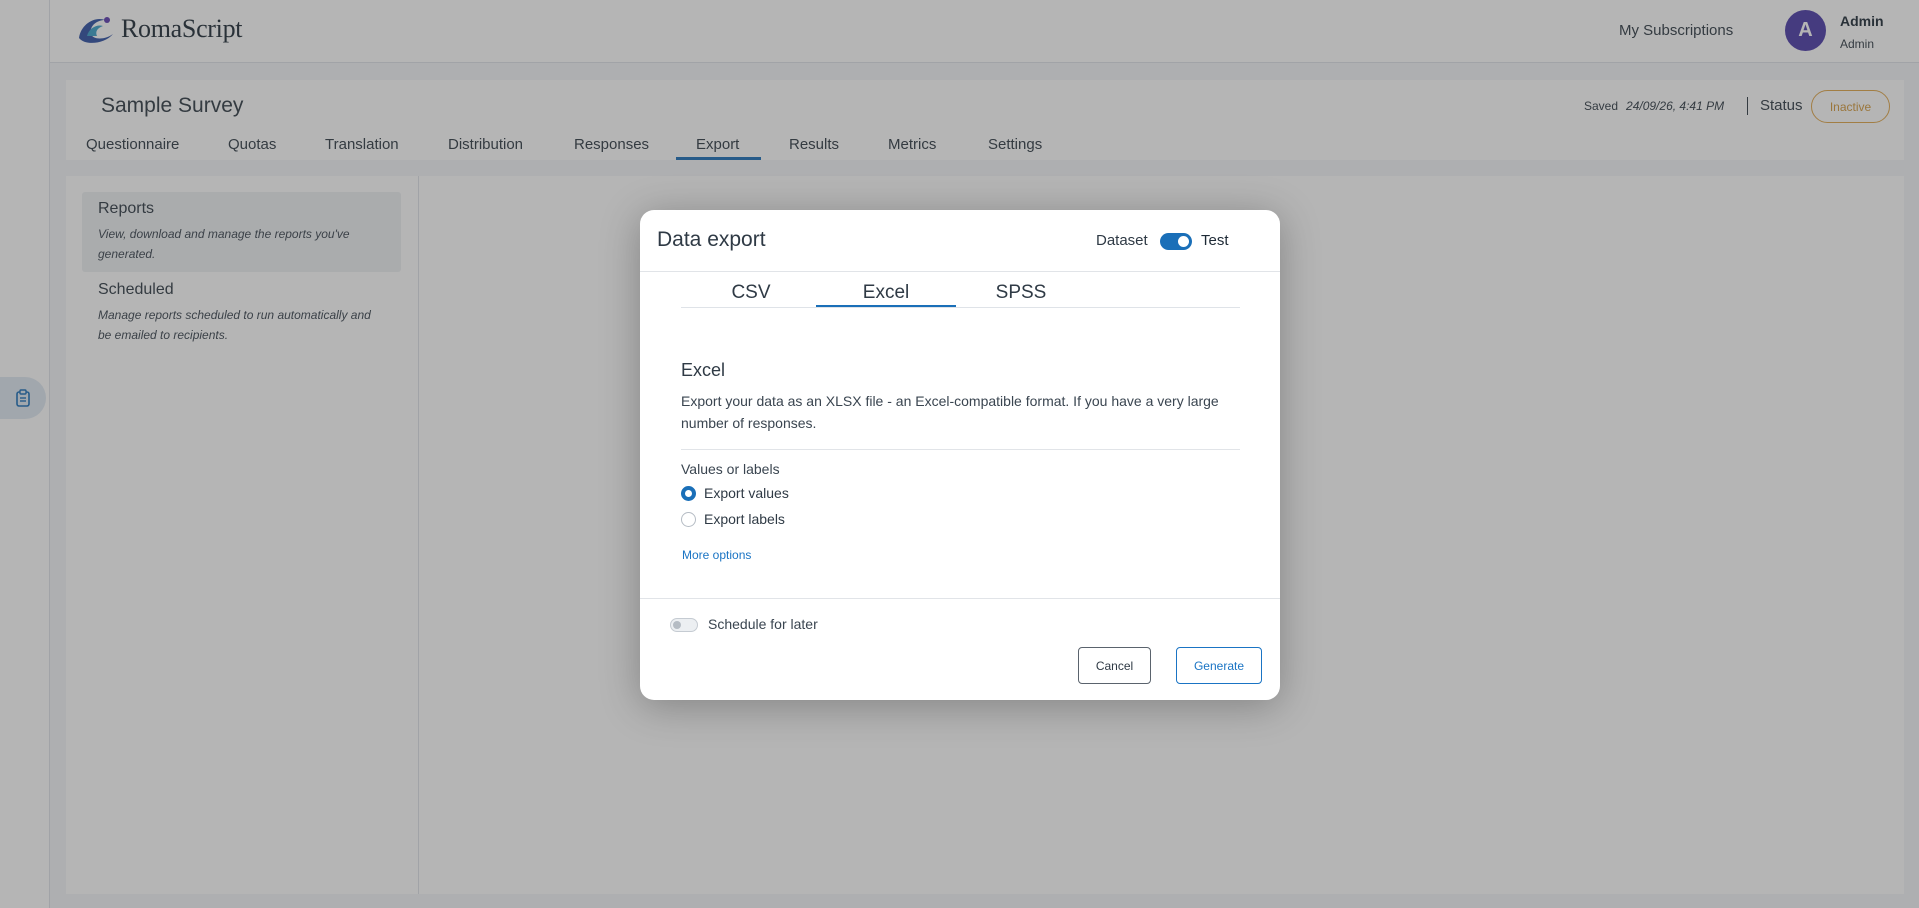  I want to click on tab-excel: Excel, so click(886, 293).